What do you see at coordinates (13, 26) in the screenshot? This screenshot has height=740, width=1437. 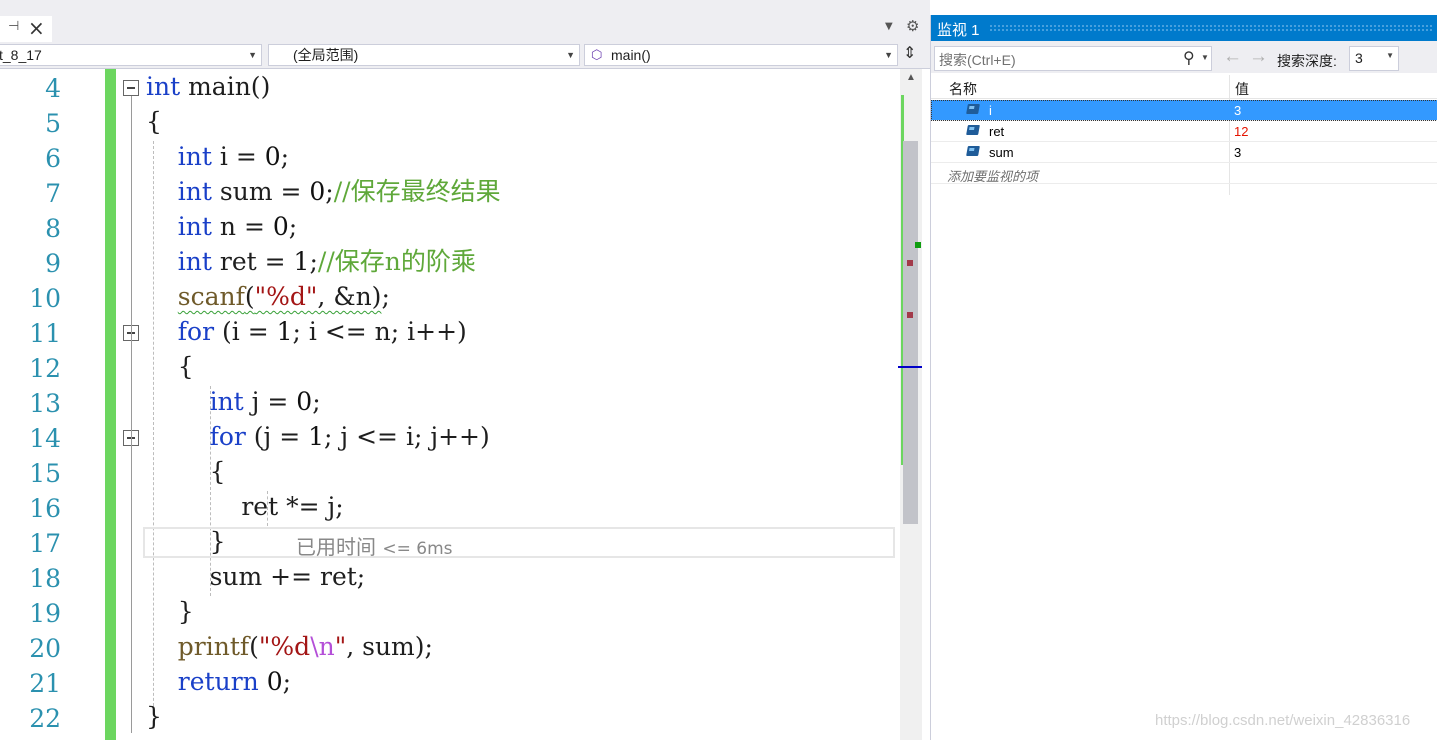 I see `pin-icon: ⊣` at bounding box center [13, 26].